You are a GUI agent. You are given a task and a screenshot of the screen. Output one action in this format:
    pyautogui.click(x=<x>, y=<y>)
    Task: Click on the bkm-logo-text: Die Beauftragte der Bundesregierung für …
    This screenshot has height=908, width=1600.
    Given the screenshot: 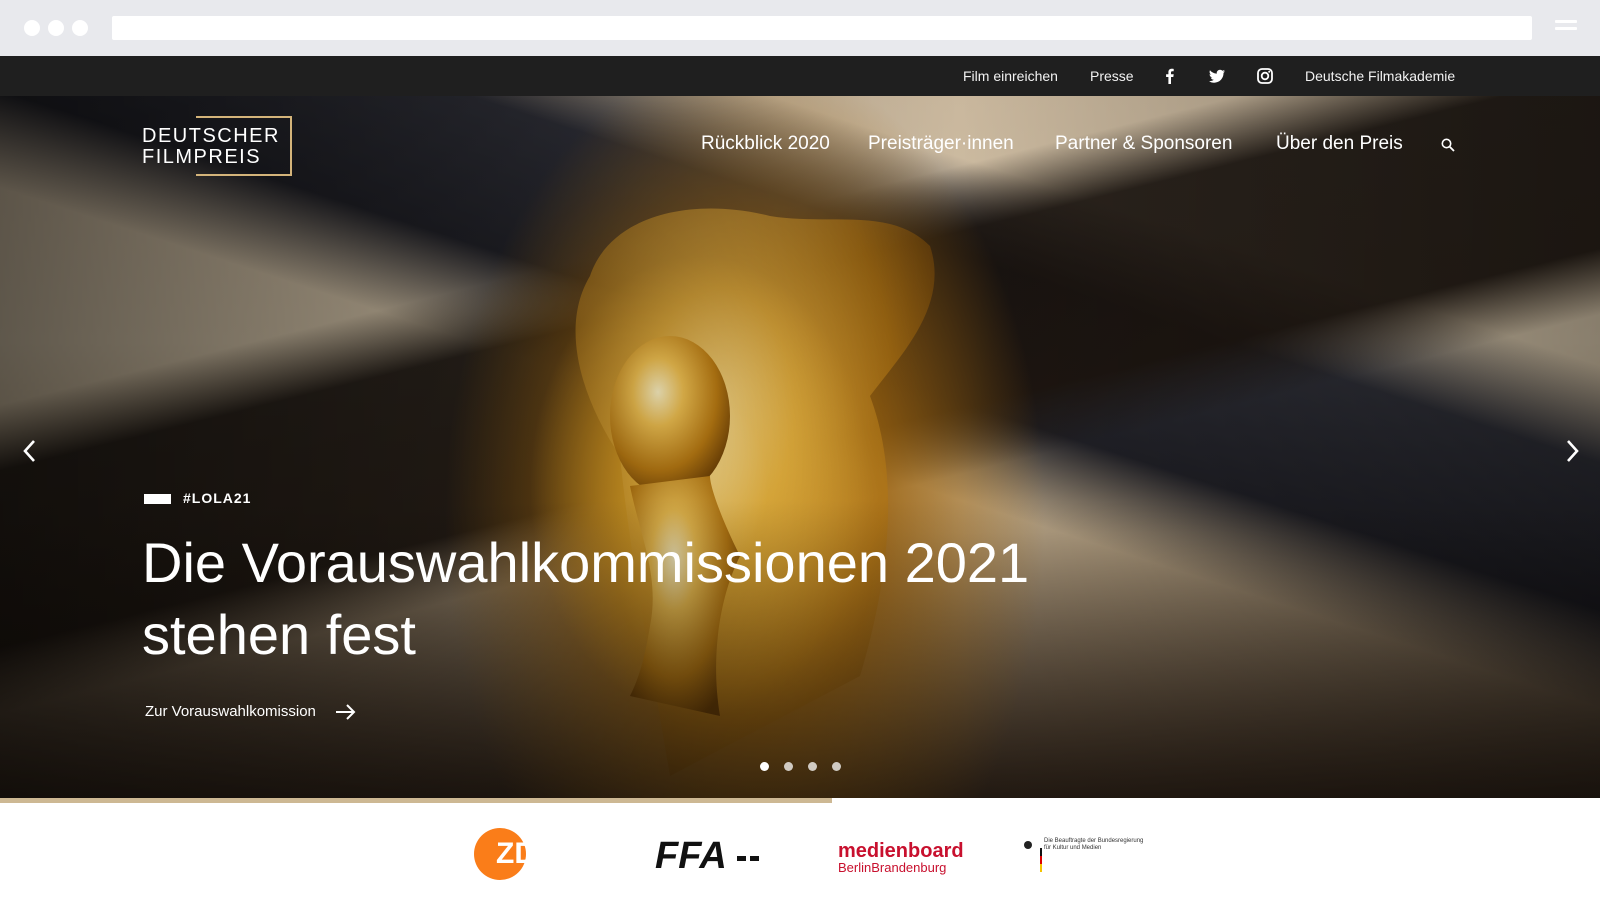 What is the action you would take?
    pyautogui.click(x=1094, y=844)
    